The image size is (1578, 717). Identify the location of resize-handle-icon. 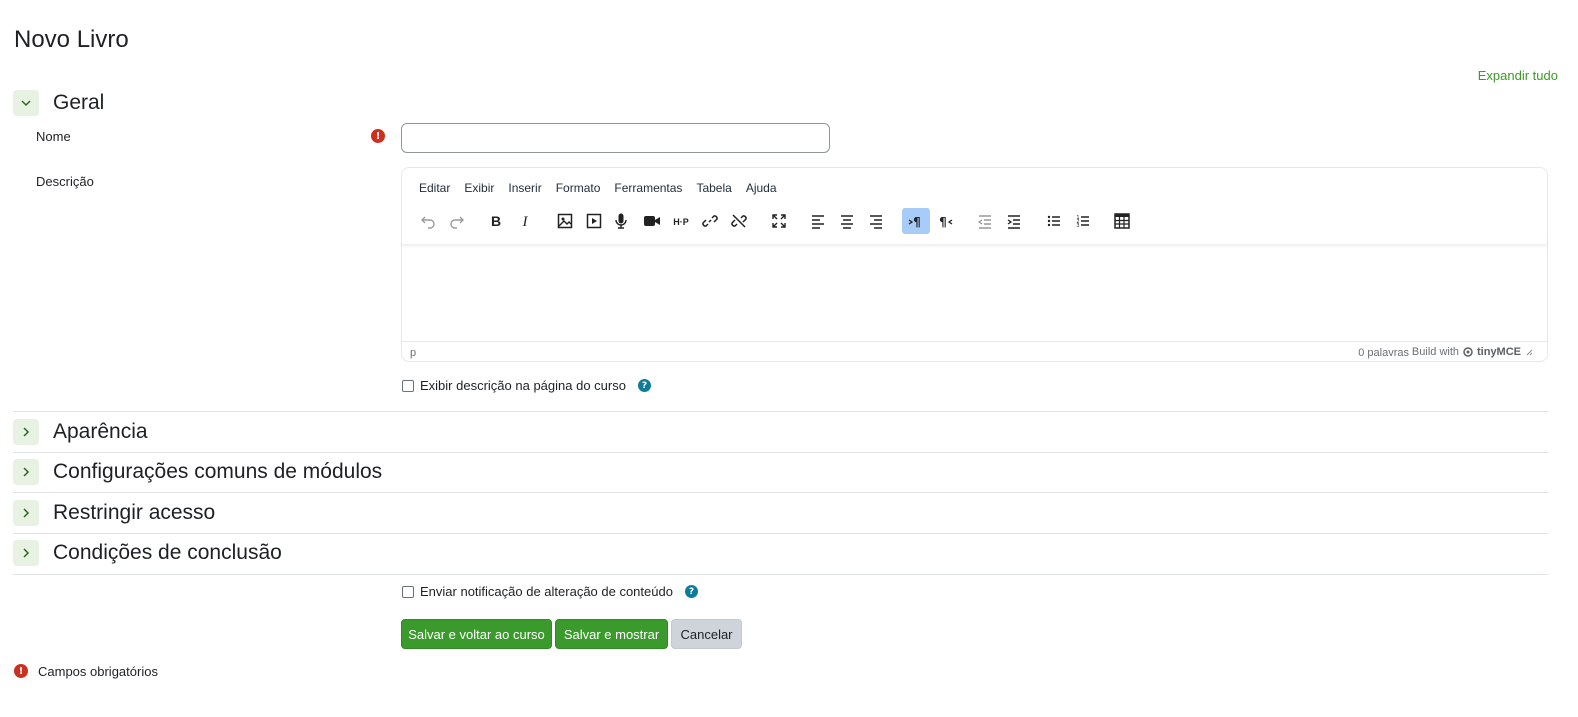
(1529, 352).